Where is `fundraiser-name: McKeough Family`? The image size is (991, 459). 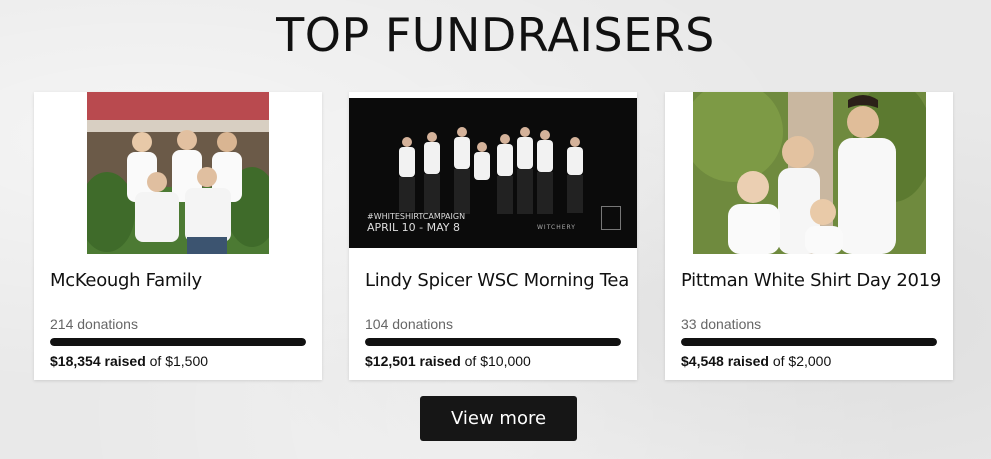 fundraiser-name: McKeough Family is located at coordinates (126, 280).